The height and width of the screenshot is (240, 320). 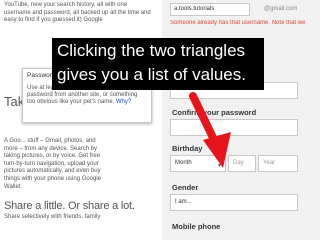 What do you see at coordinates (210, 130) in the screenshot?
I see `red-arrow-icon` at bounding box center [210, 130].